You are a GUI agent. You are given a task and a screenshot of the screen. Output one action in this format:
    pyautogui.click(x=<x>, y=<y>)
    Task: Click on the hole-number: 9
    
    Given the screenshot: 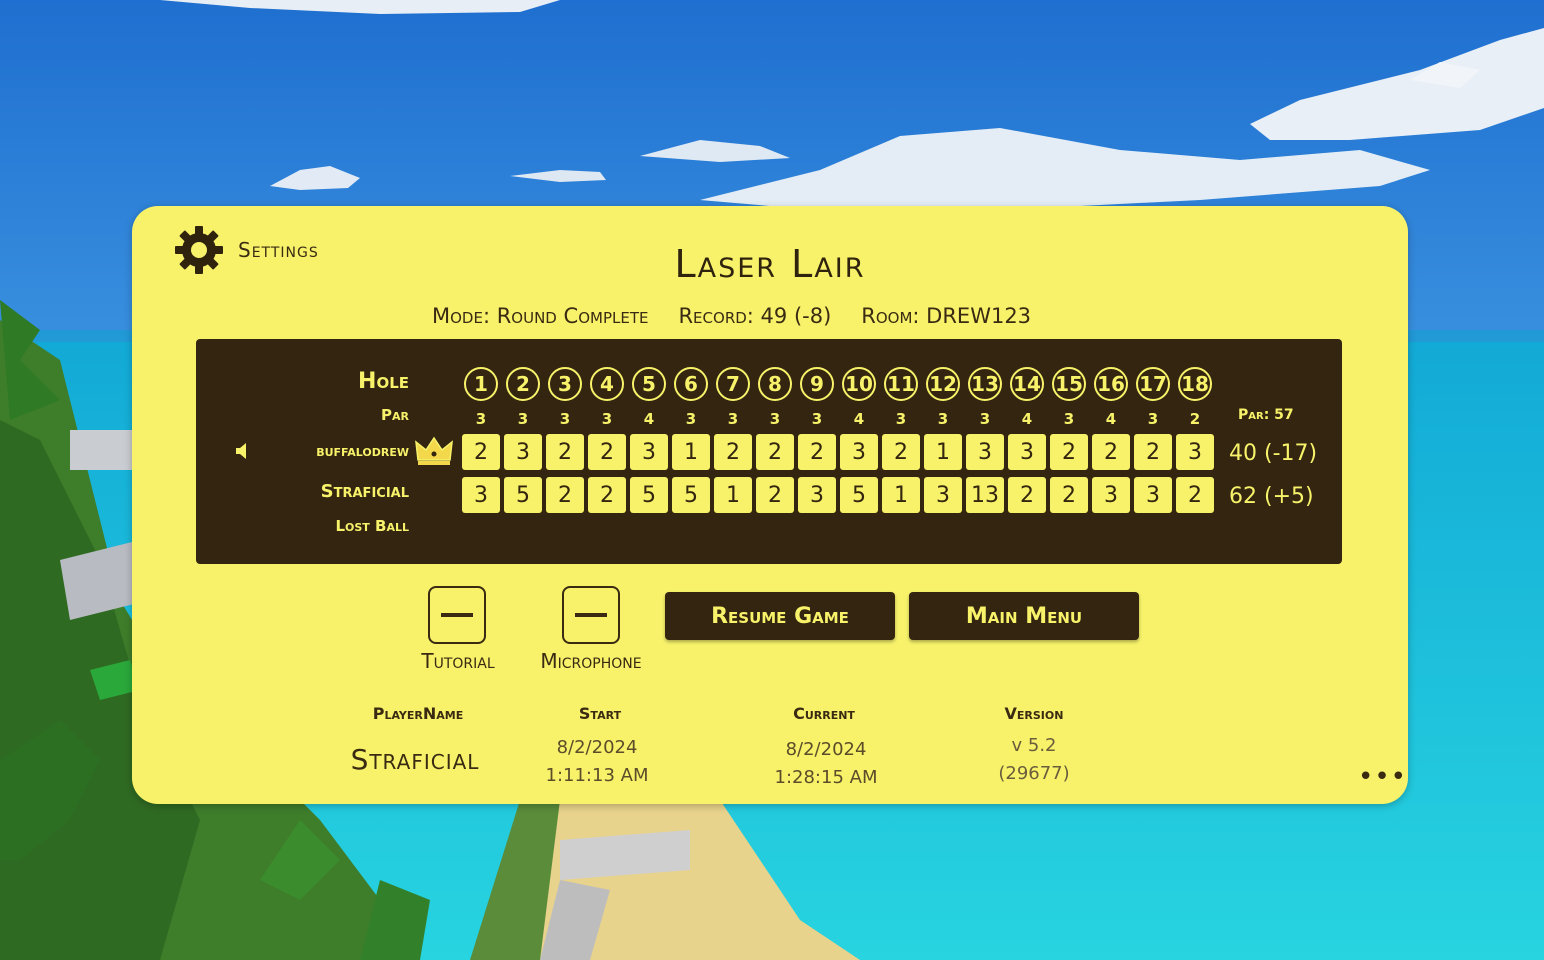 What is the action you would take?
    pyautogui.click(x=817, y=384)
    